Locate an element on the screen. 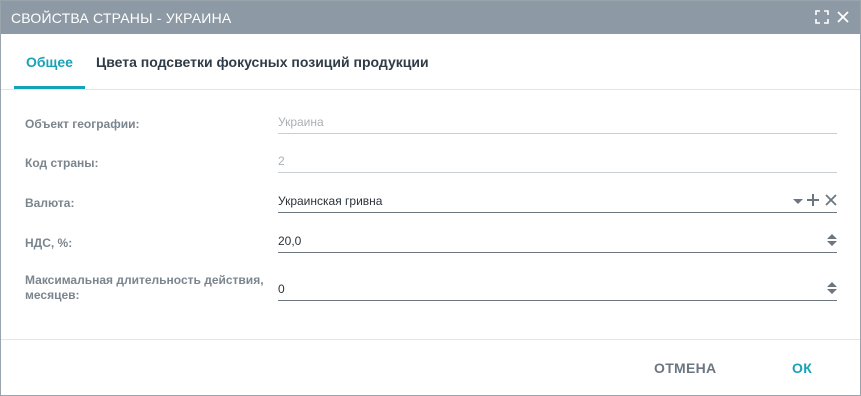 Image resolution: width=861 pixels, height=396 pixels. ok-button: ОК is located at coordinates (802, 368).